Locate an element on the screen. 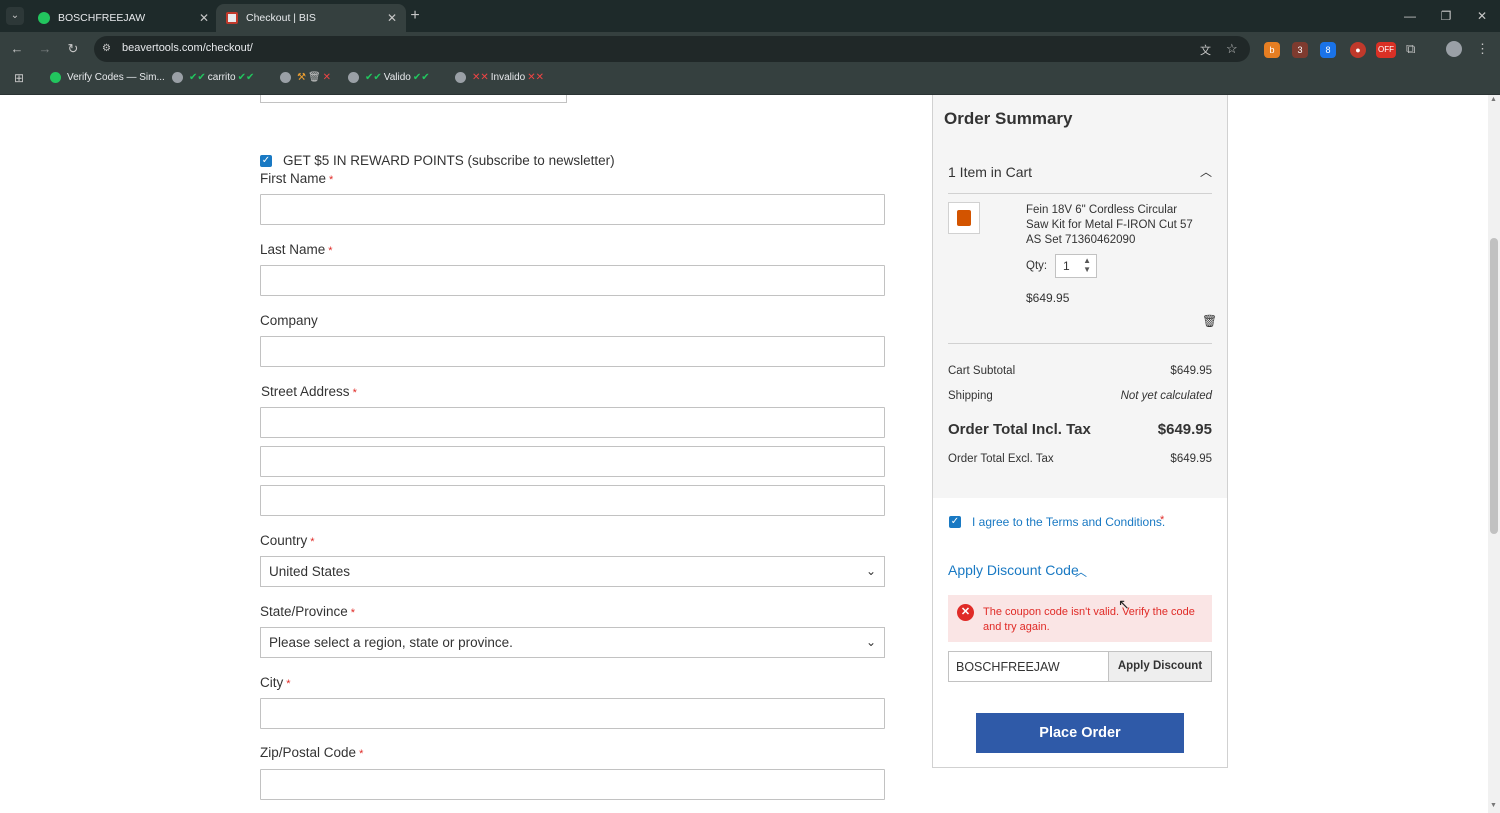 This screenshot has width=1500, height=813. site-info-icon: ⚙ is located at coordinates (106, 48).